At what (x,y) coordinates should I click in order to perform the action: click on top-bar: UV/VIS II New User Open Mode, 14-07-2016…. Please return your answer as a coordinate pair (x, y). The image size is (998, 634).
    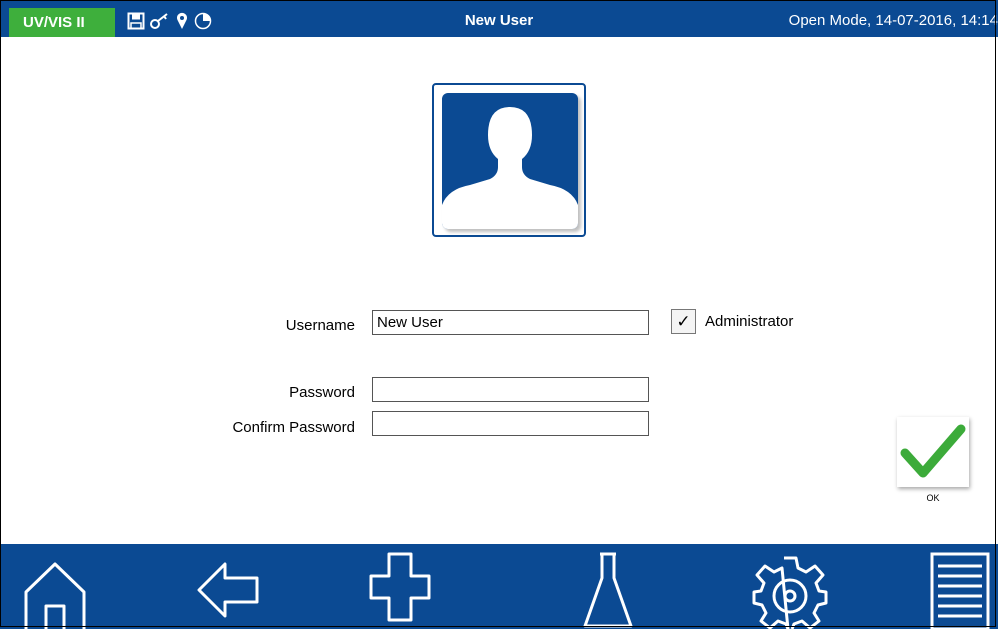
    Looking at the image, I should click on (499, 18).